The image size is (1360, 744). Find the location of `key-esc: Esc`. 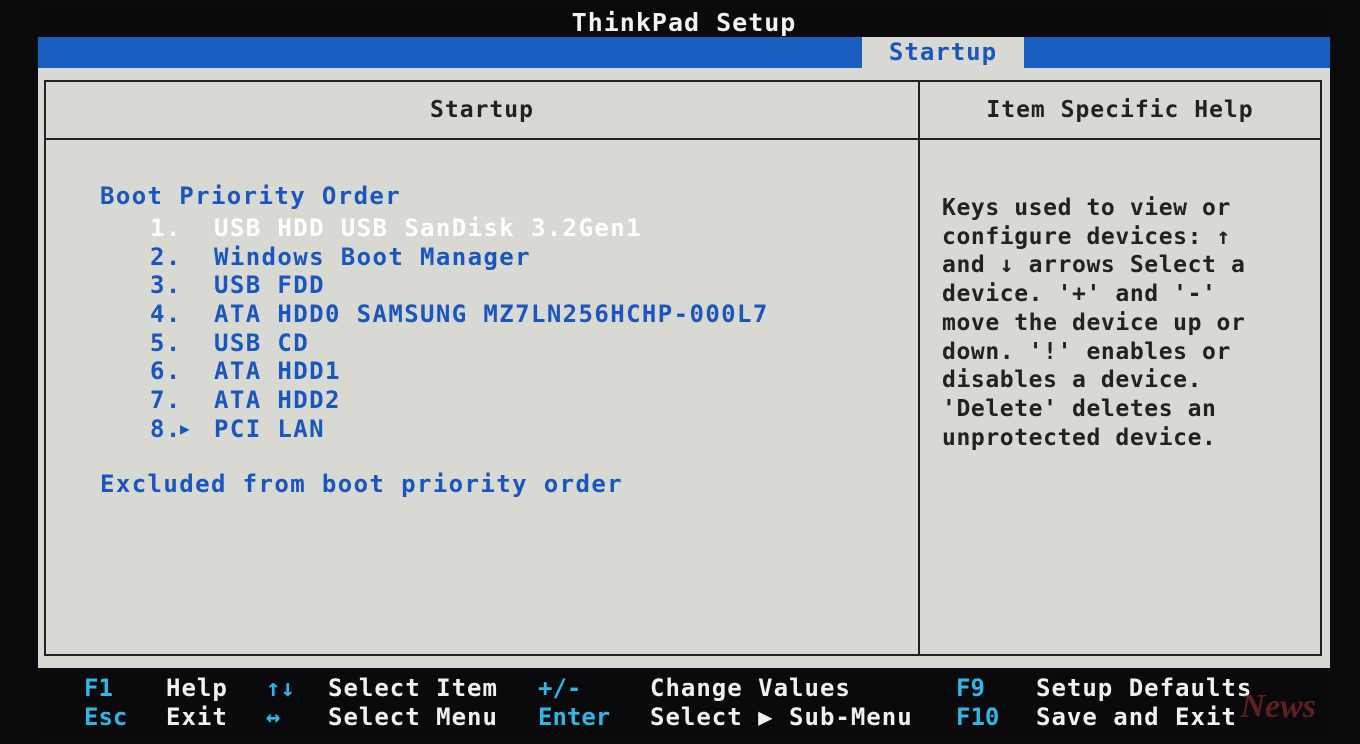

key-esc: Esc is located at coordinates (106, 717).